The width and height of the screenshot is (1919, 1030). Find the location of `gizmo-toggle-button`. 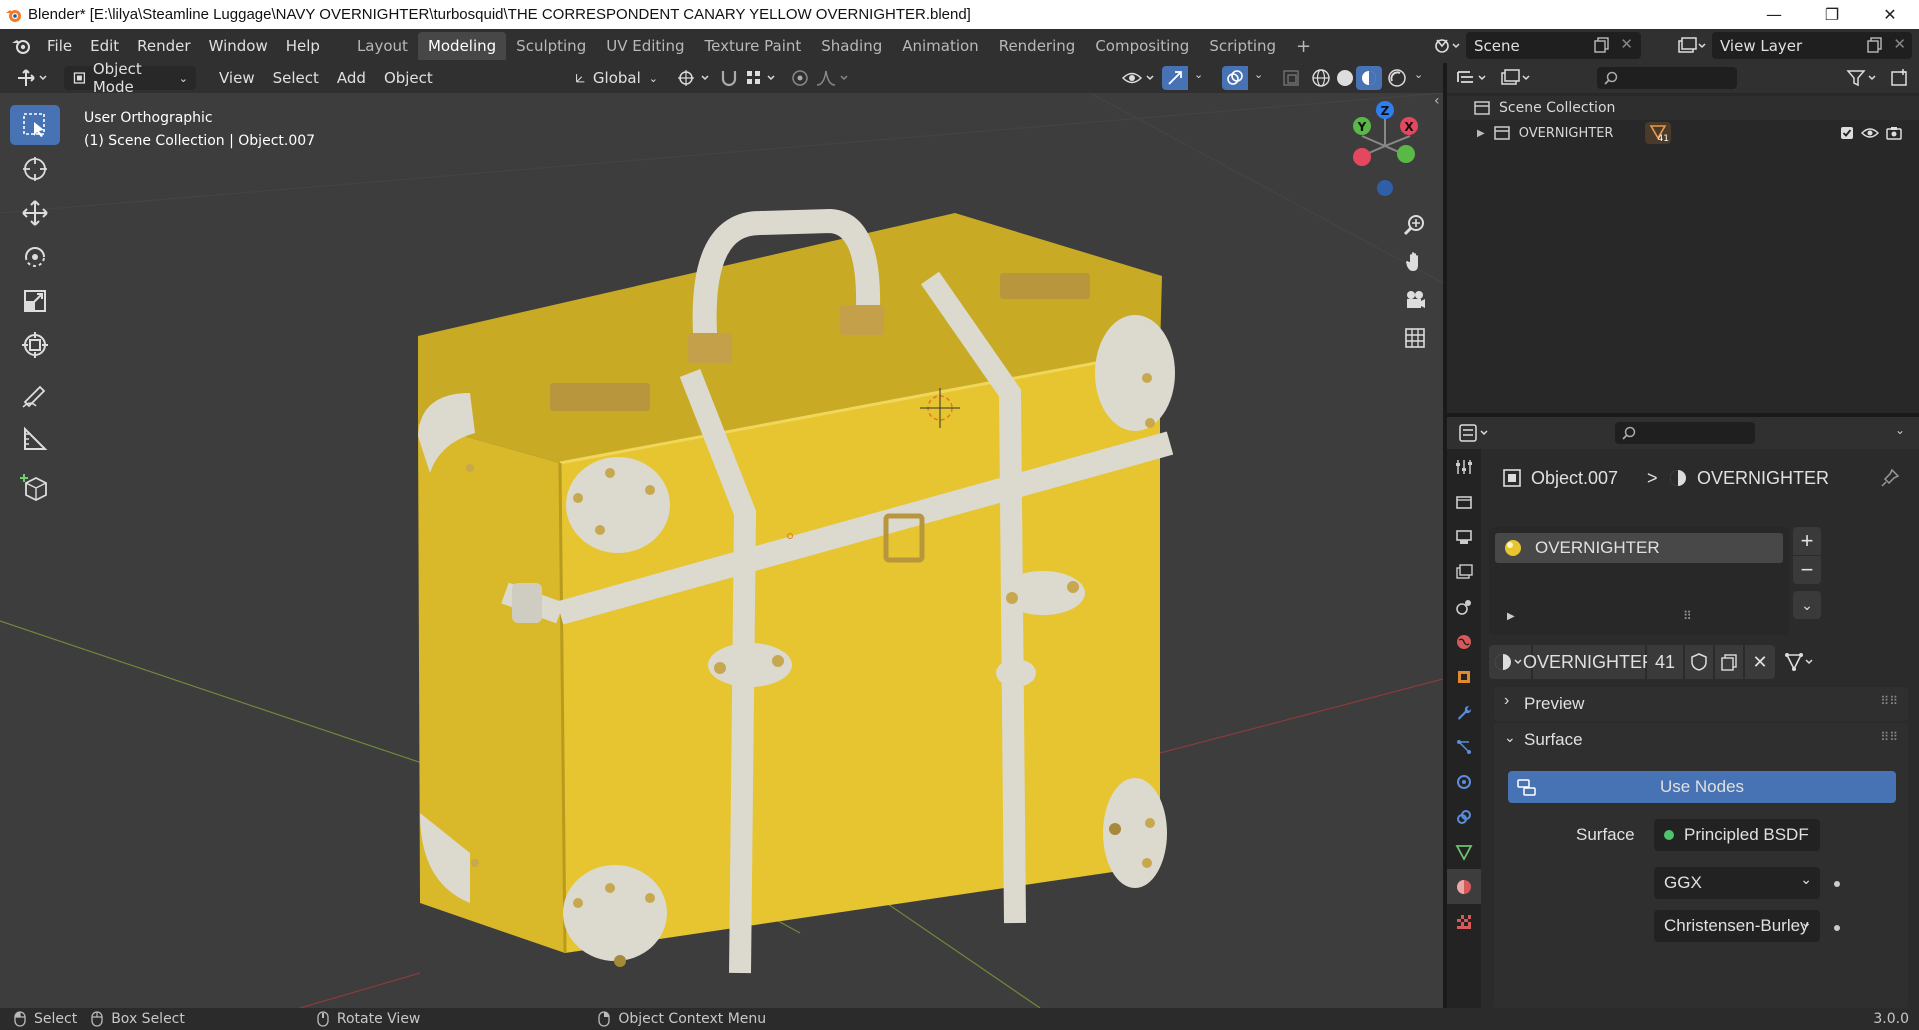

gizmo-toggle-button is located at coordinates (1175, 78).